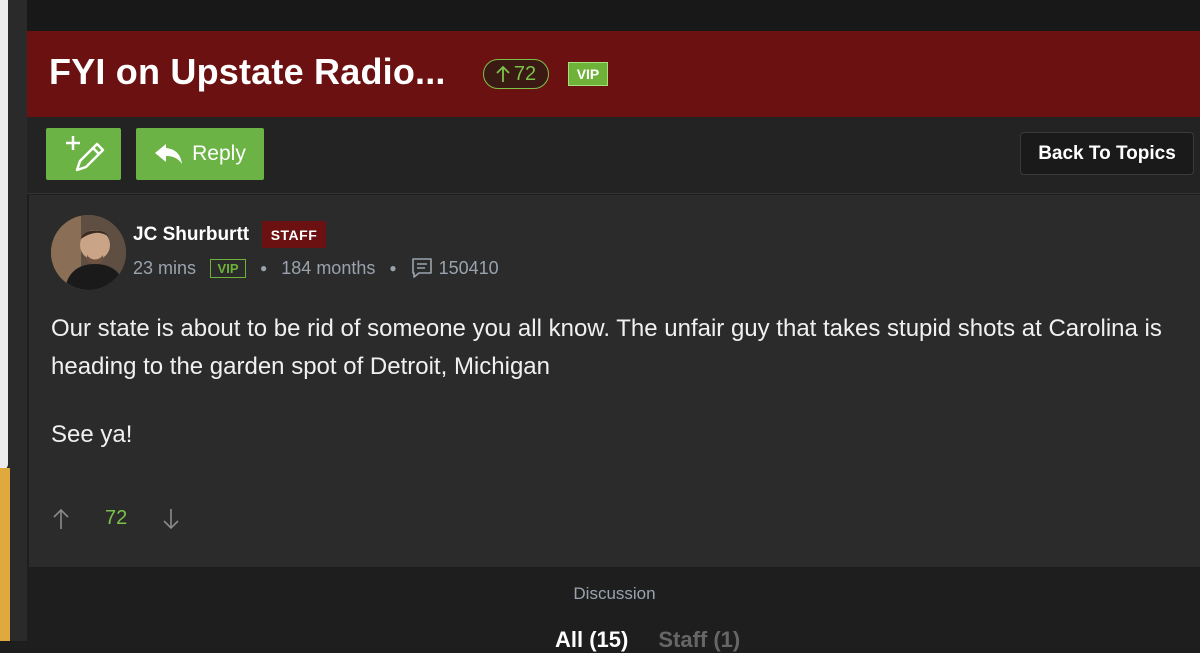 This screenshot has width=1200, height=653. What do you see at coordinates (92, 434) in the screenshot?
I see `post-paragraph: See ya!` at bounding box center [92, 434].